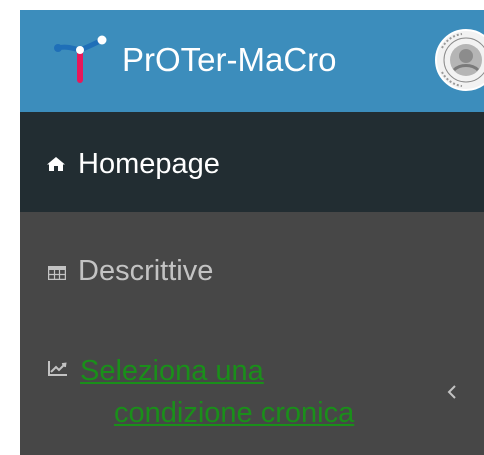 Image resolution: width=484 pixels, height=455 pixels. Describe the element at coordinates (229, 59) in the screenshot. I see `app-title: PrOTer-MaCro` at that location.